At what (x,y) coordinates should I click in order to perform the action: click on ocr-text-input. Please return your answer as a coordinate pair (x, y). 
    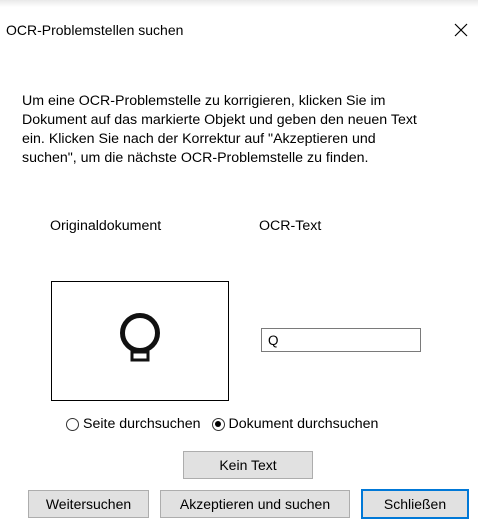
    Looking at the image, I should click on (341, 340).